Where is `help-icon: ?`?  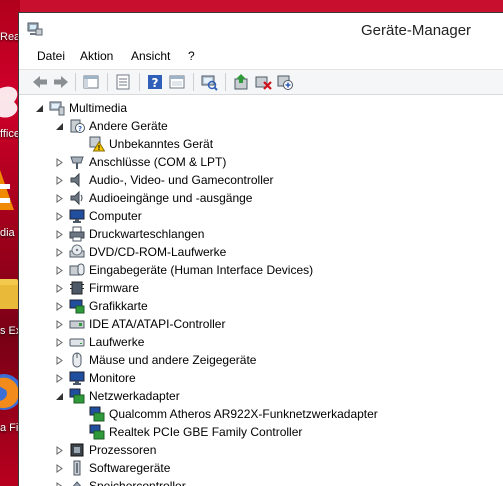
help-icon: ? is located at coordinates (155, 82).